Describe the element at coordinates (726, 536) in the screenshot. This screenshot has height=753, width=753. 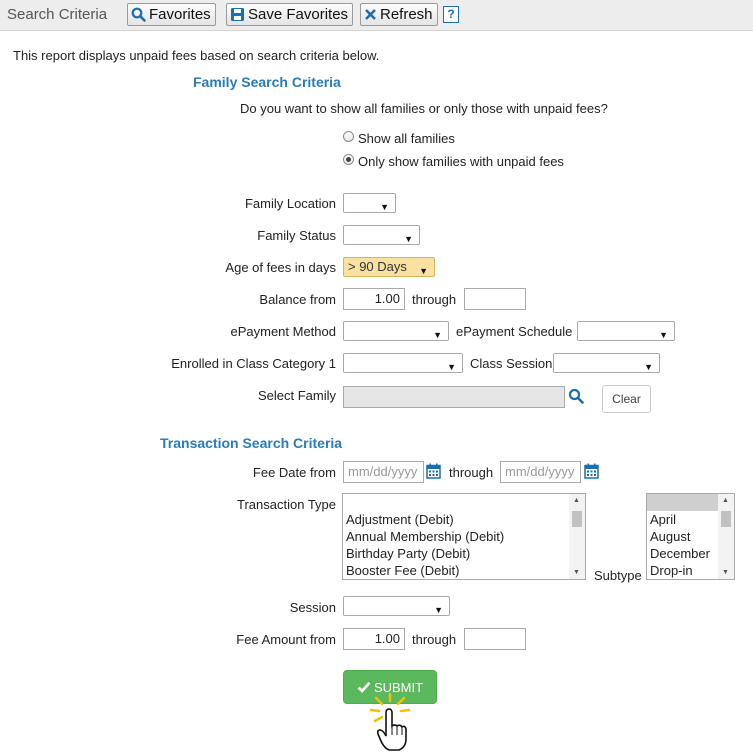
I see `subtype-scrollbar: ▲ ▼` at that location.